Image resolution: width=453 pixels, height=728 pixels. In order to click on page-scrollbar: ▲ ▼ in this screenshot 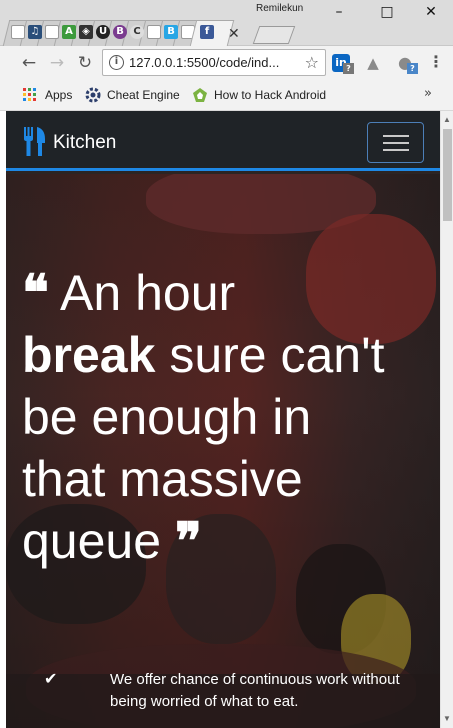, I will do `click(446, 419)`.